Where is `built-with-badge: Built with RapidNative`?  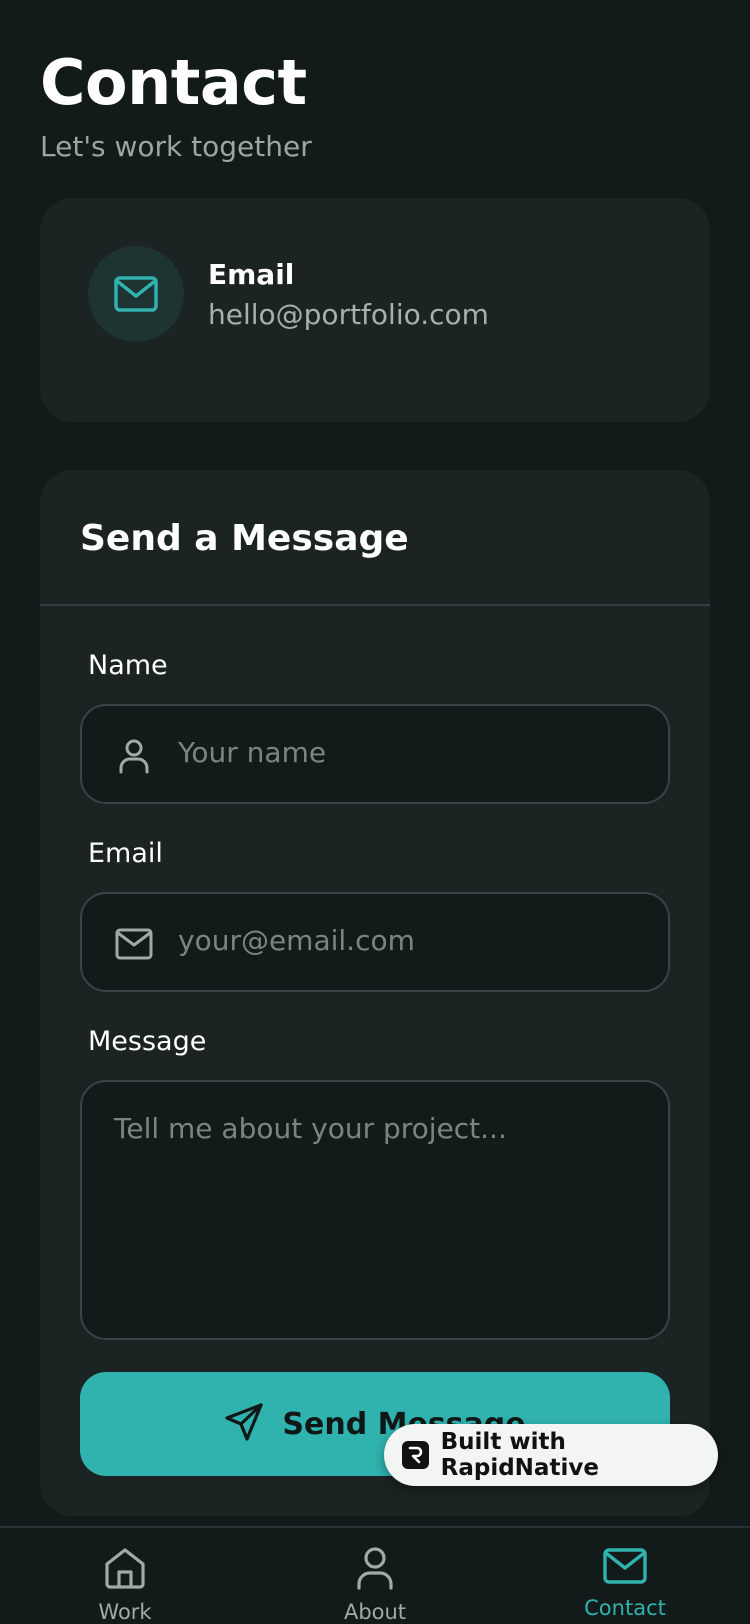
built-with-badge: Built with RapidNative is located at coordinates (551, 1455).